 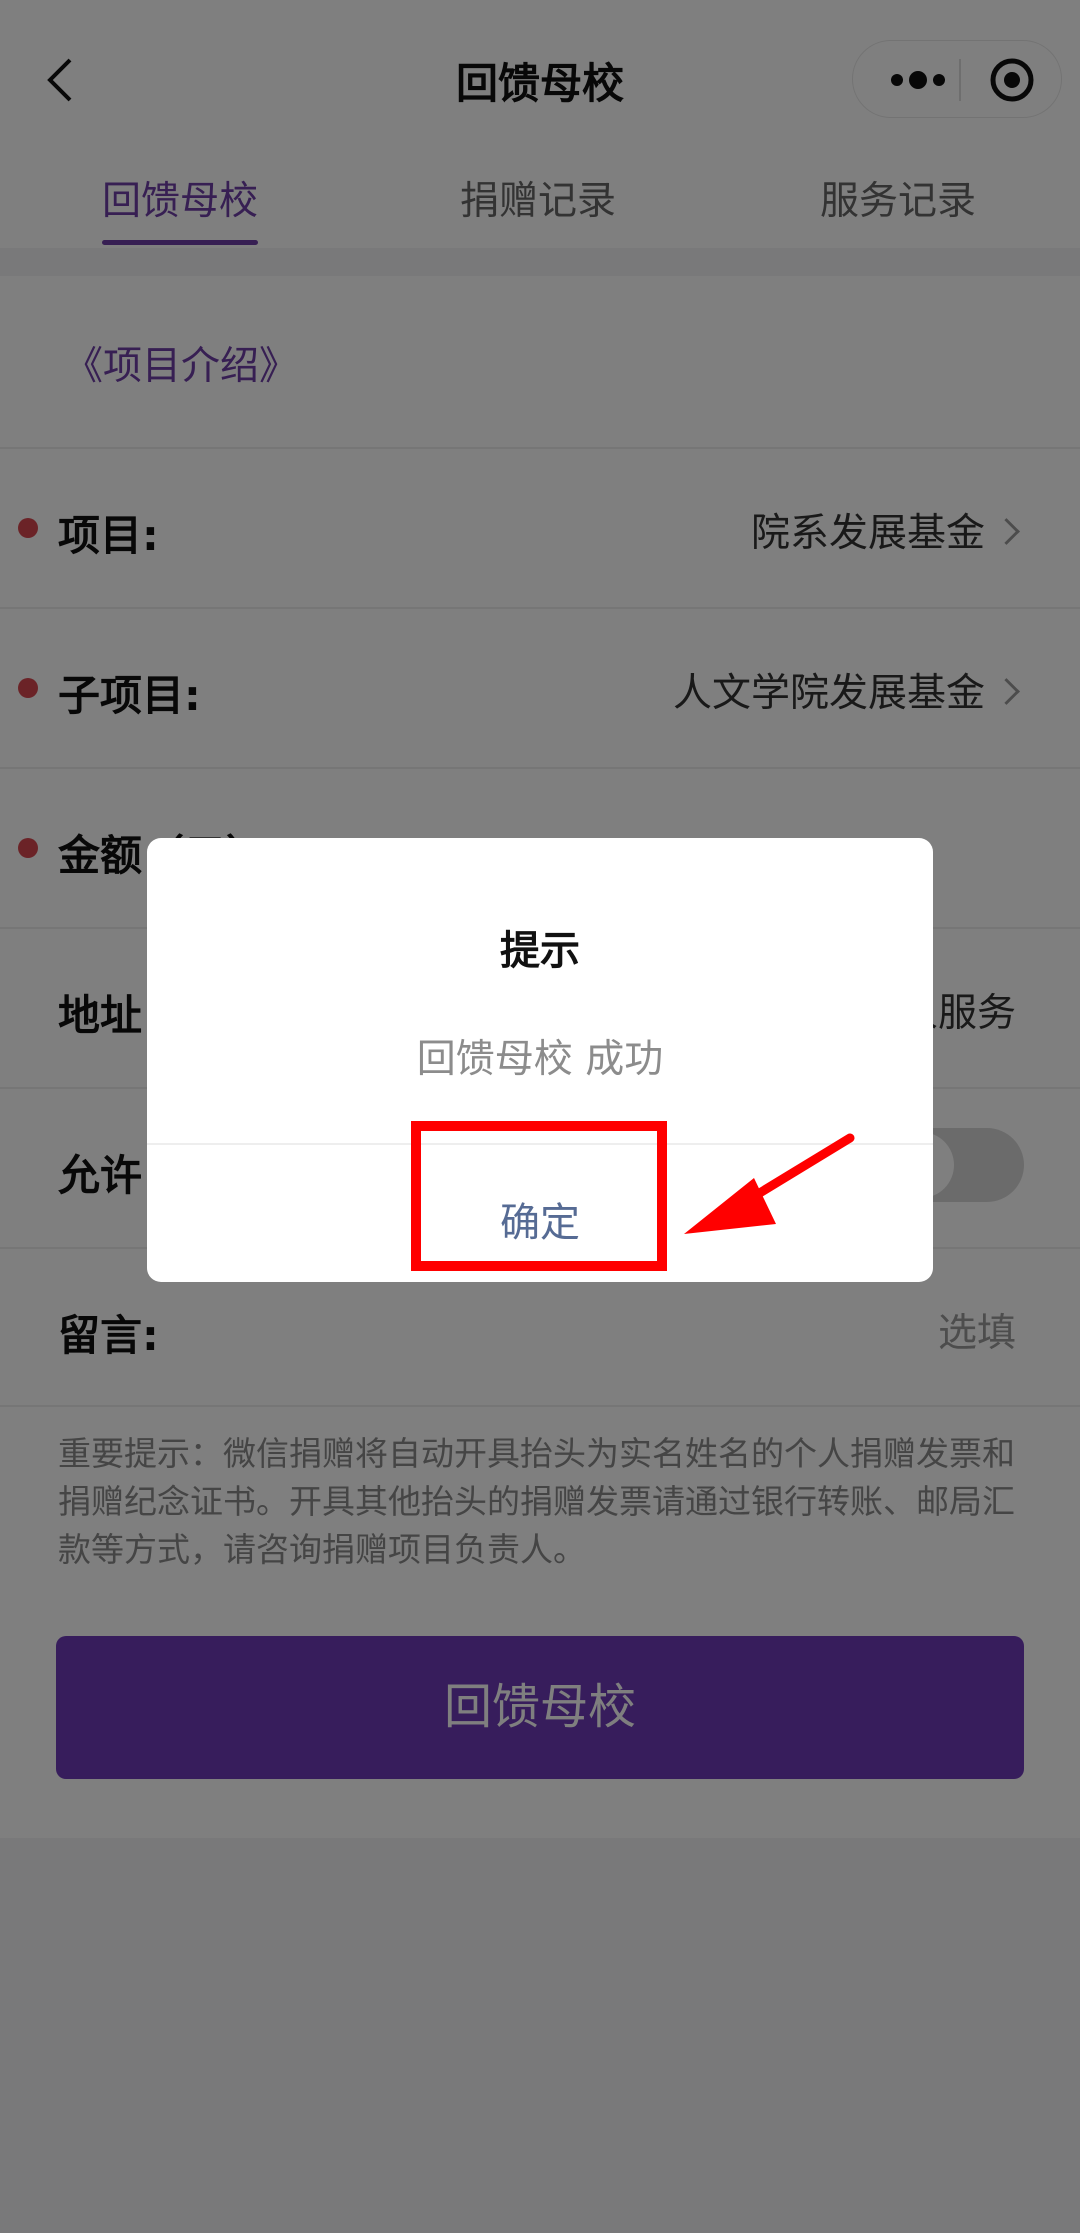 I want to click on highlight-box, so click(x=539, y=1196).